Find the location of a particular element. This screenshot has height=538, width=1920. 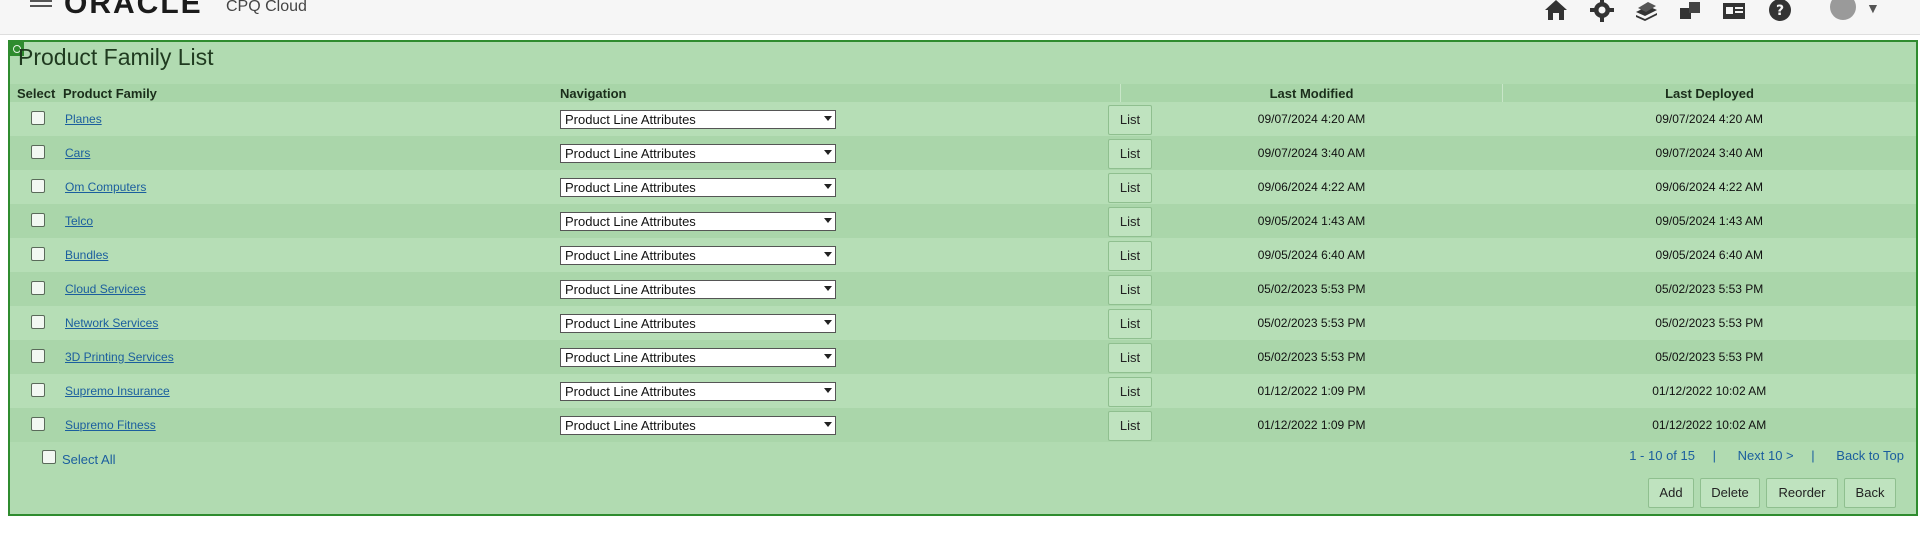

product-family-link: Cars is located at coordinates (77, 153).